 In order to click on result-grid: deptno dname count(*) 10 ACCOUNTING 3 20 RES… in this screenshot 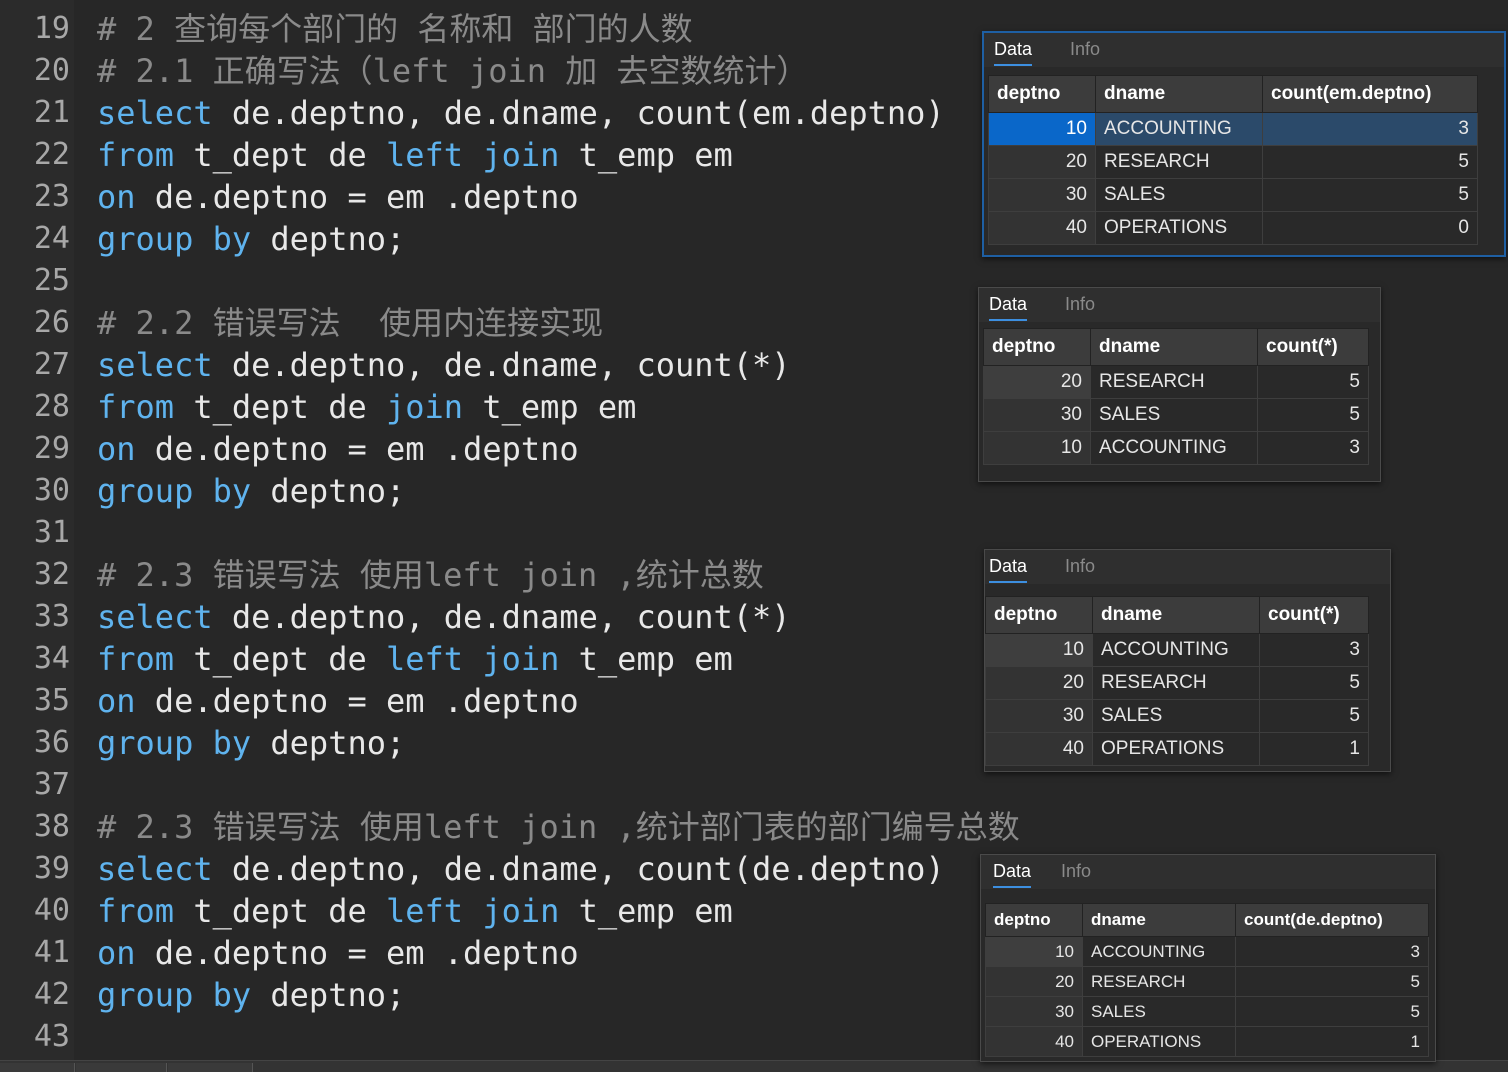, I will do `click(1177, 681)`.